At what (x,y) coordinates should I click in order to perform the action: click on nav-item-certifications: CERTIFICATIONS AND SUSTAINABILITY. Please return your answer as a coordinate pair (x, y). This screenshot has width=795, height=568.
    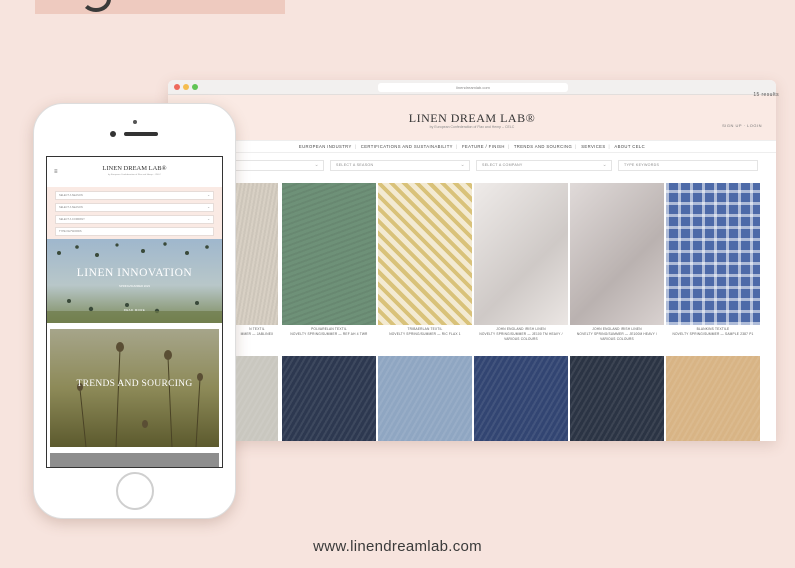
    Looking at the image, I should click on (407, 146).